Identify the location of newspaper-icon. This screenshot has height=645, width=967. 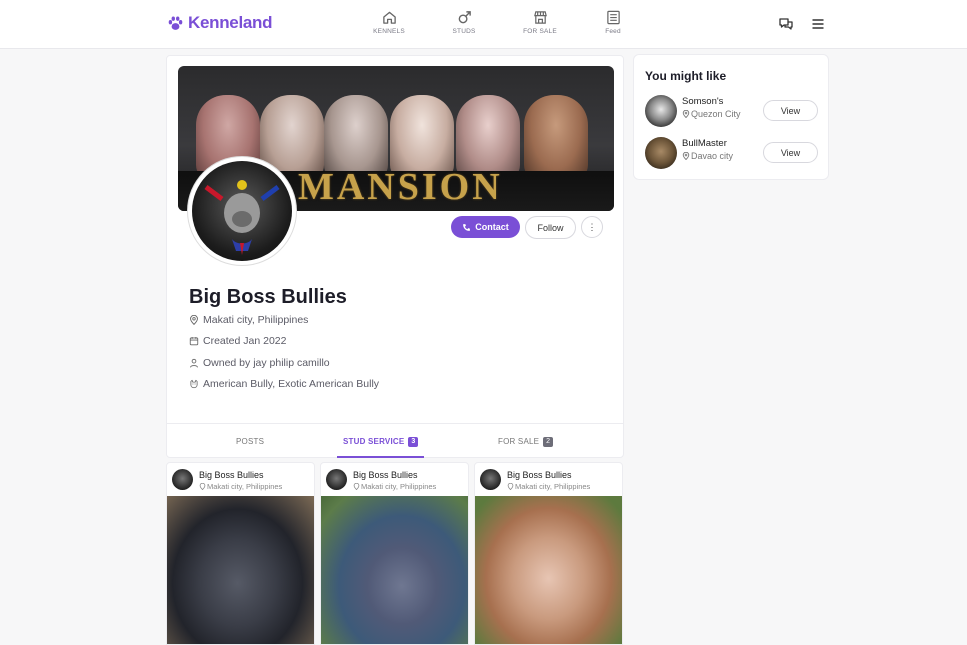
(613, 17).